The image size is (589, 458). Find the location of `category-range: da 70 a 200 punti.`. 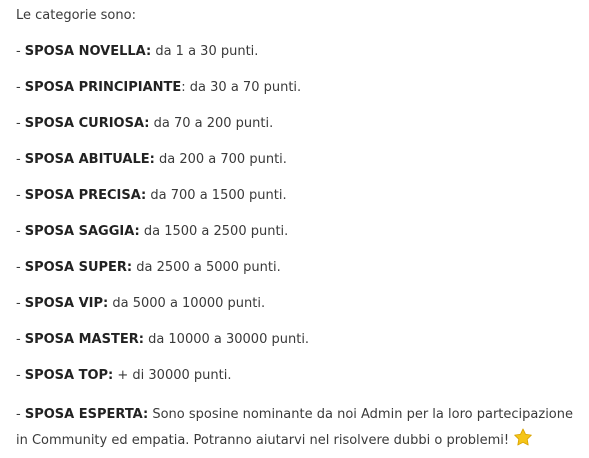

category-range: da 70 a 200 punti. is located at coordinates (213, 123).